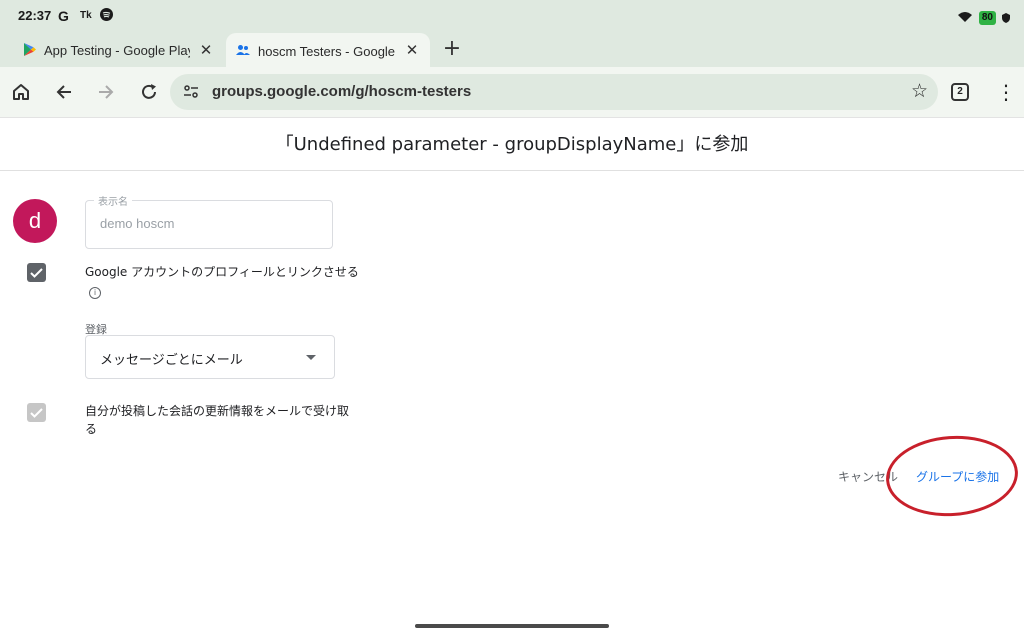  What do you see at coordinates (191, 92) in the screenshot?
I see `site-settings-icon` at bounding box center [191, 92].